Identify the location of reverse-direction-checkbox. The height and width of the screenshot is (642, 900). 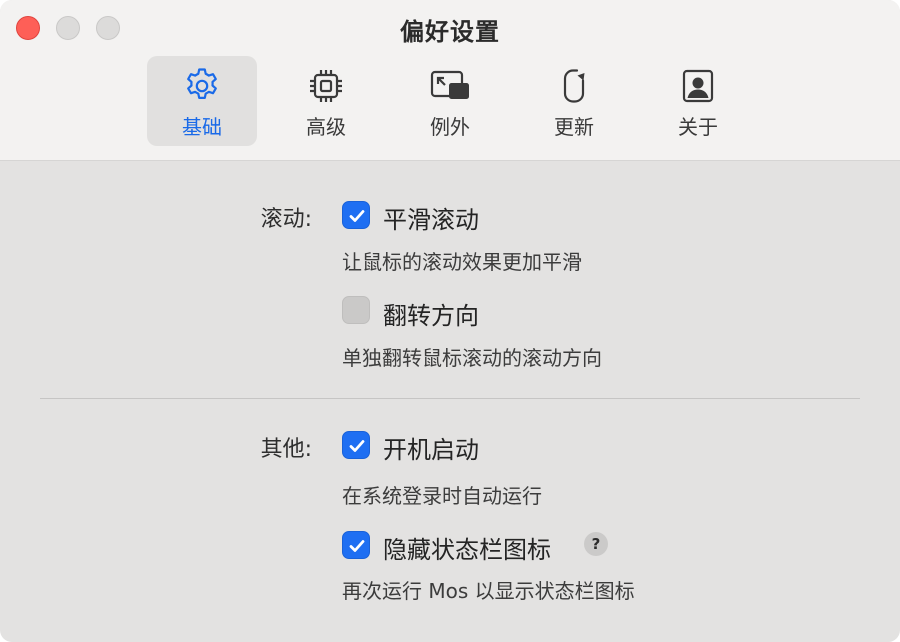
(356, 310).